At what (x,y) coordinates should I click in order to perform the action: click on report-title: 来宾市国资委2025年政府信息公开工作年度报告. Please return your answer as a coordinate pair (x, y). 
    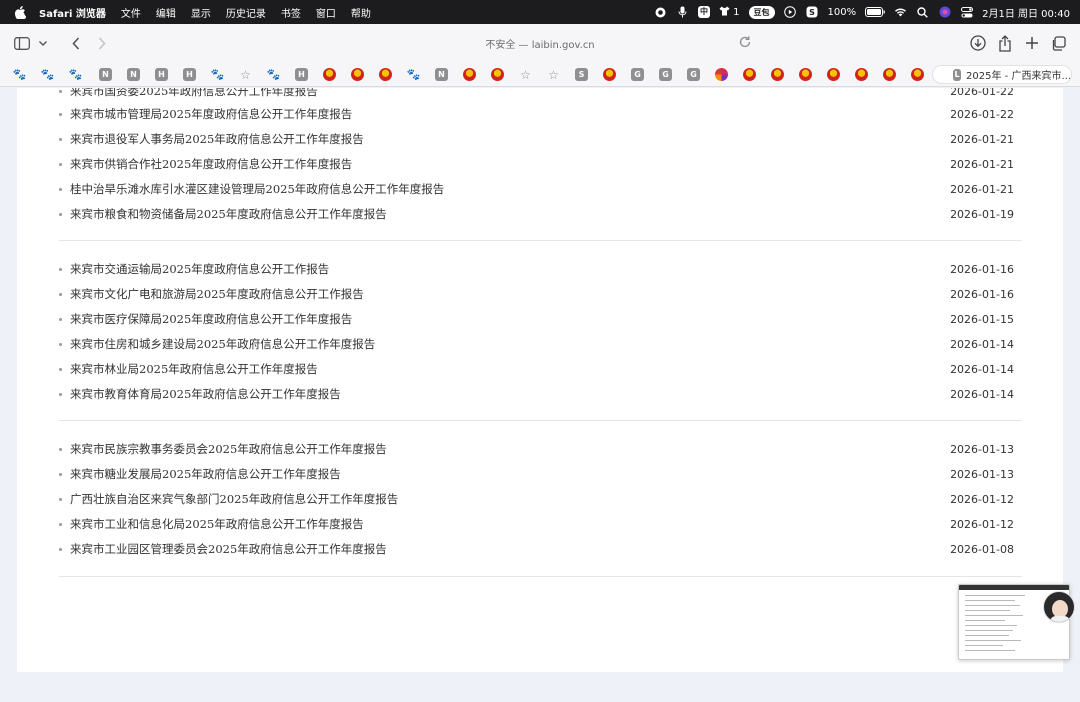
    Looking at the image, I should click on (510, 93).